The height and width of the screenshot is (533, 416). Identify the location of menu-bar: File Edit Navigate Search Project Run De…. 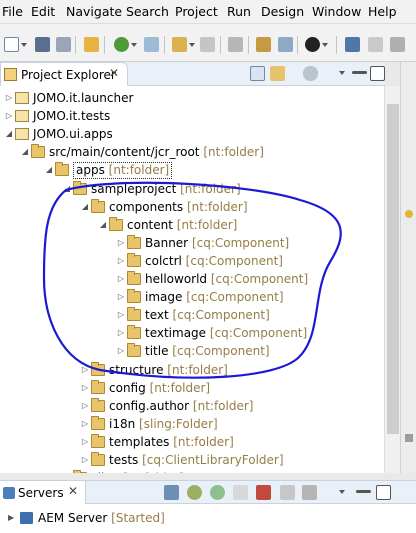
(208, 12).